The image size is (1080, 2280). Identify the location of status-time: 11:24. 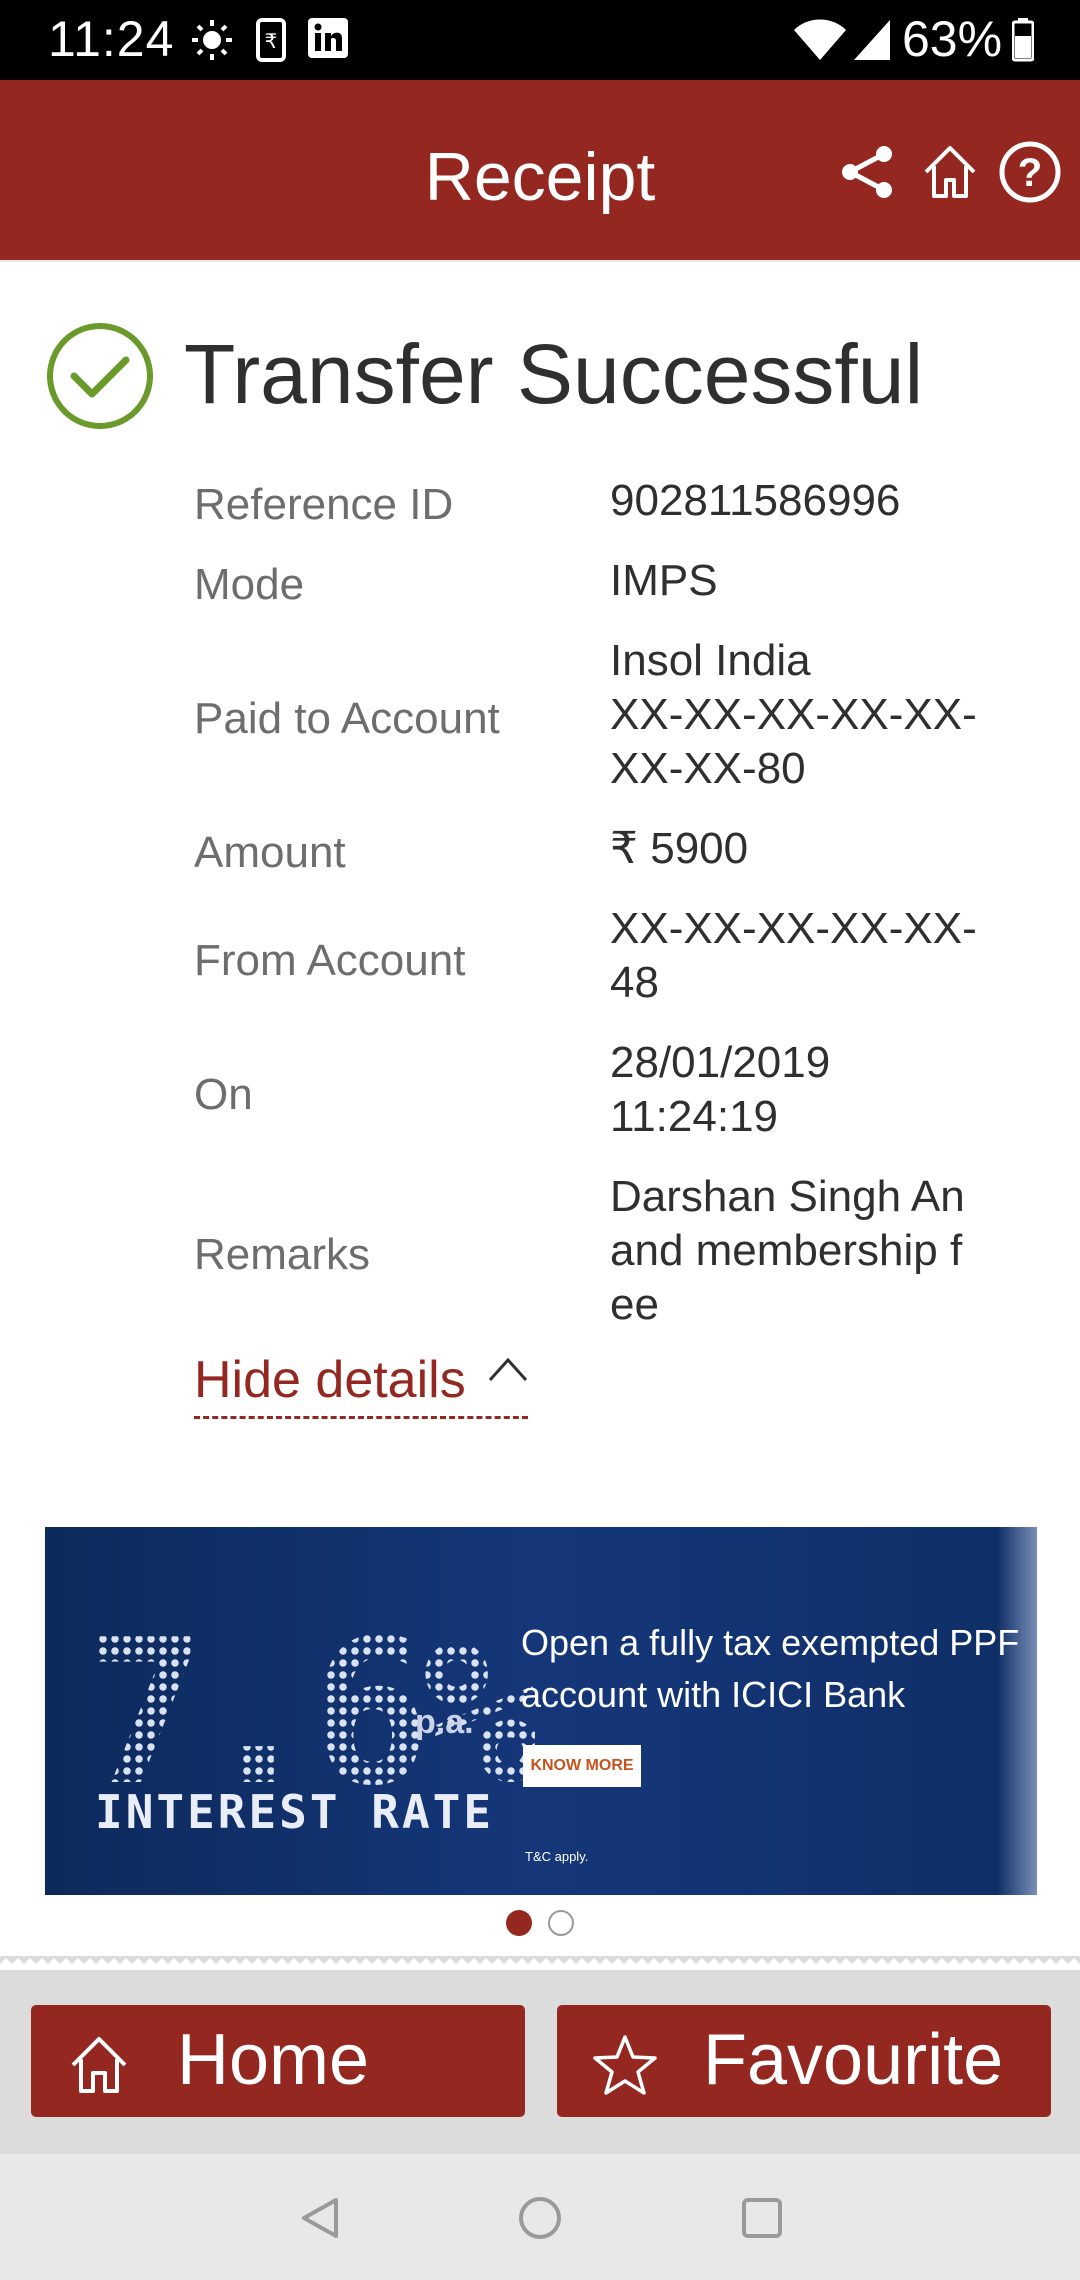
(111, 39).